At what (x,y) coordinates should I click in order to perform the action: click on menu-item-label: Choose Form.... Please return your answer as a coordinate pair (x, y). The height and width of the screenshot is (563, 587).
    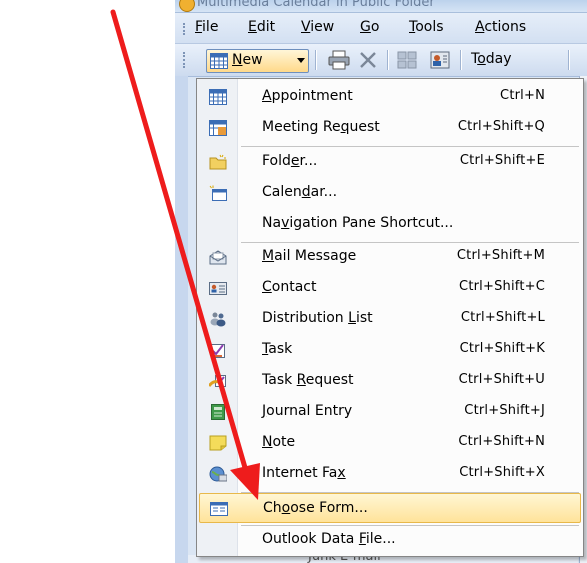
    Looking at the image, I should click on (315, 508).